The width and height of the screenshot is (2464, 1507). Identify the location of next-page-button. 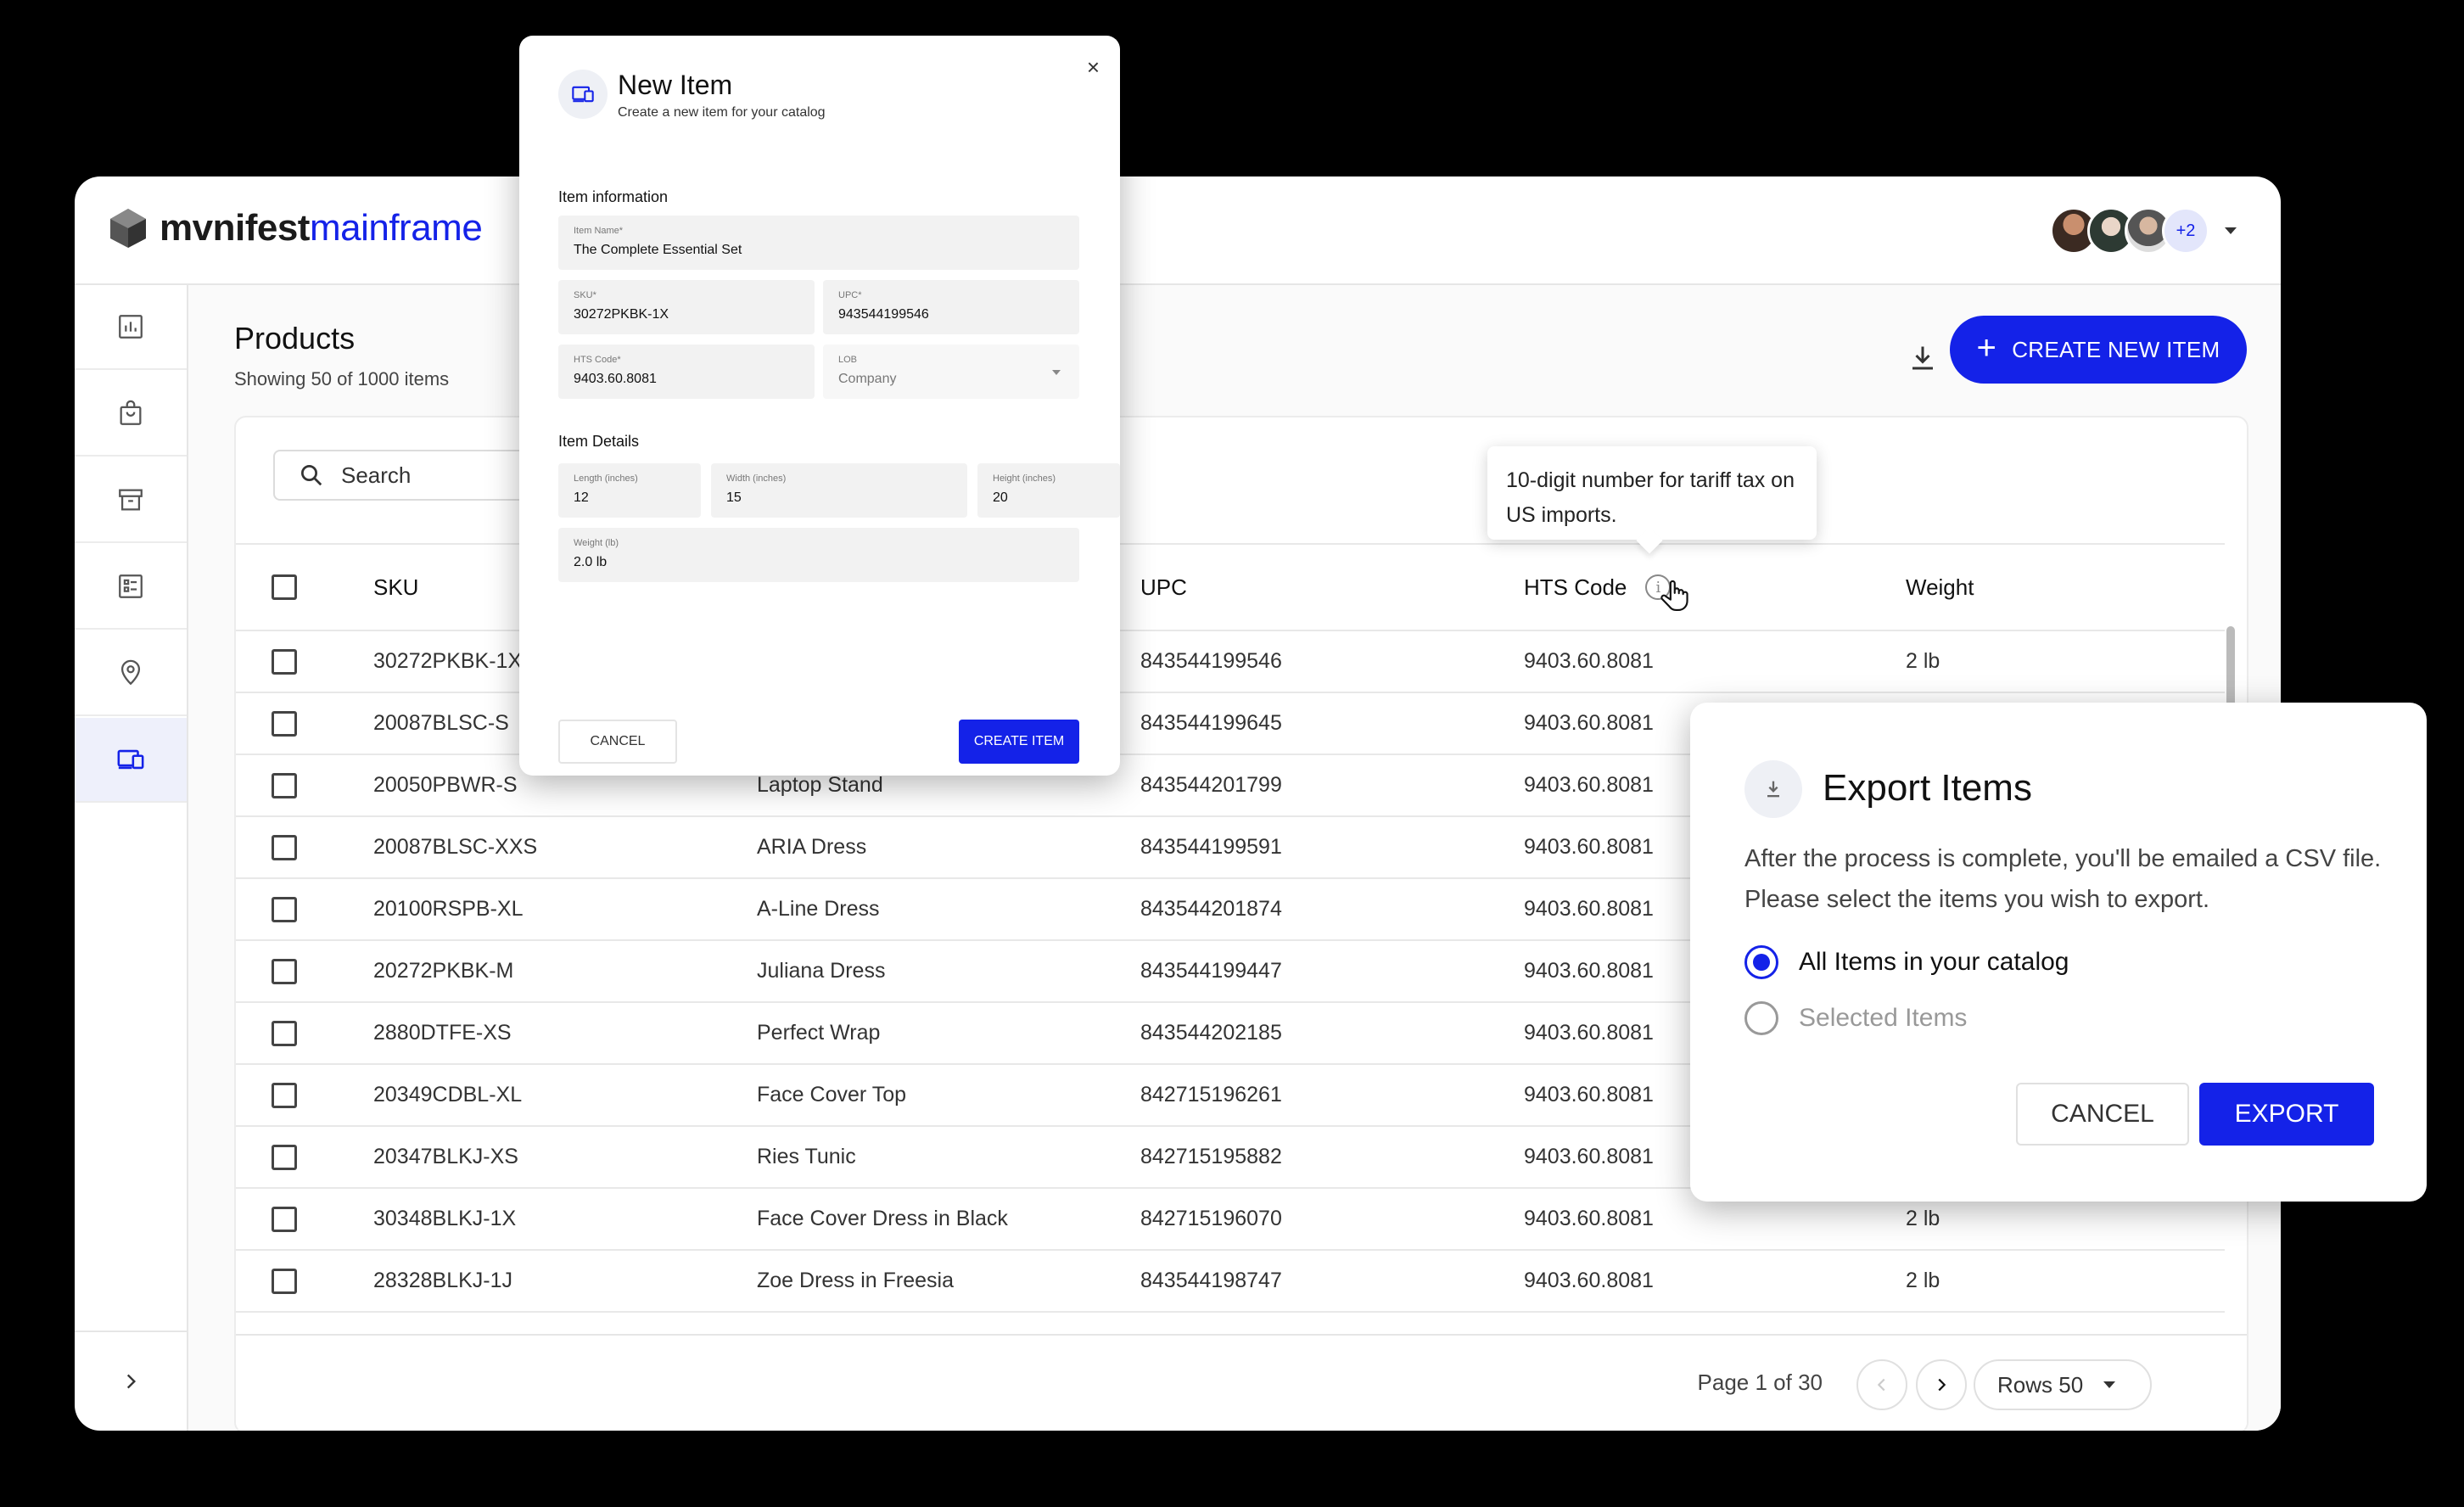
(1941, 1384).